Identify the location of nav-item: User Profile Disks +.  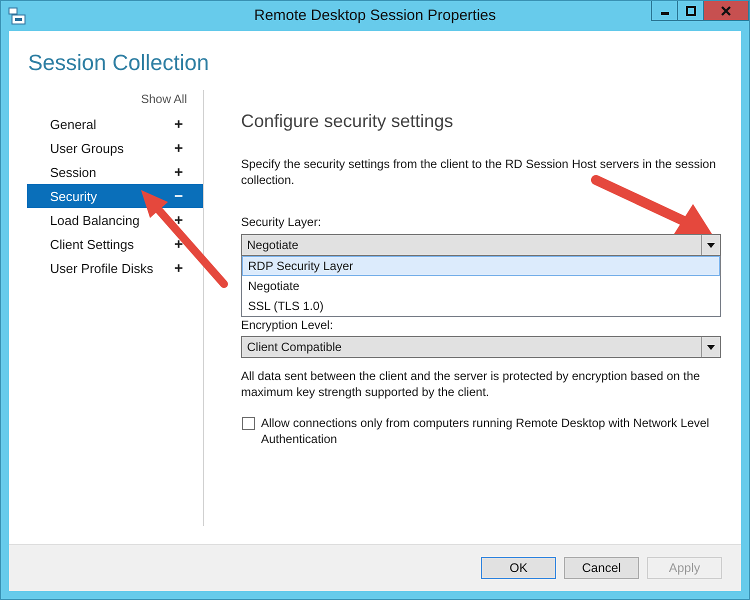
(115, 268).